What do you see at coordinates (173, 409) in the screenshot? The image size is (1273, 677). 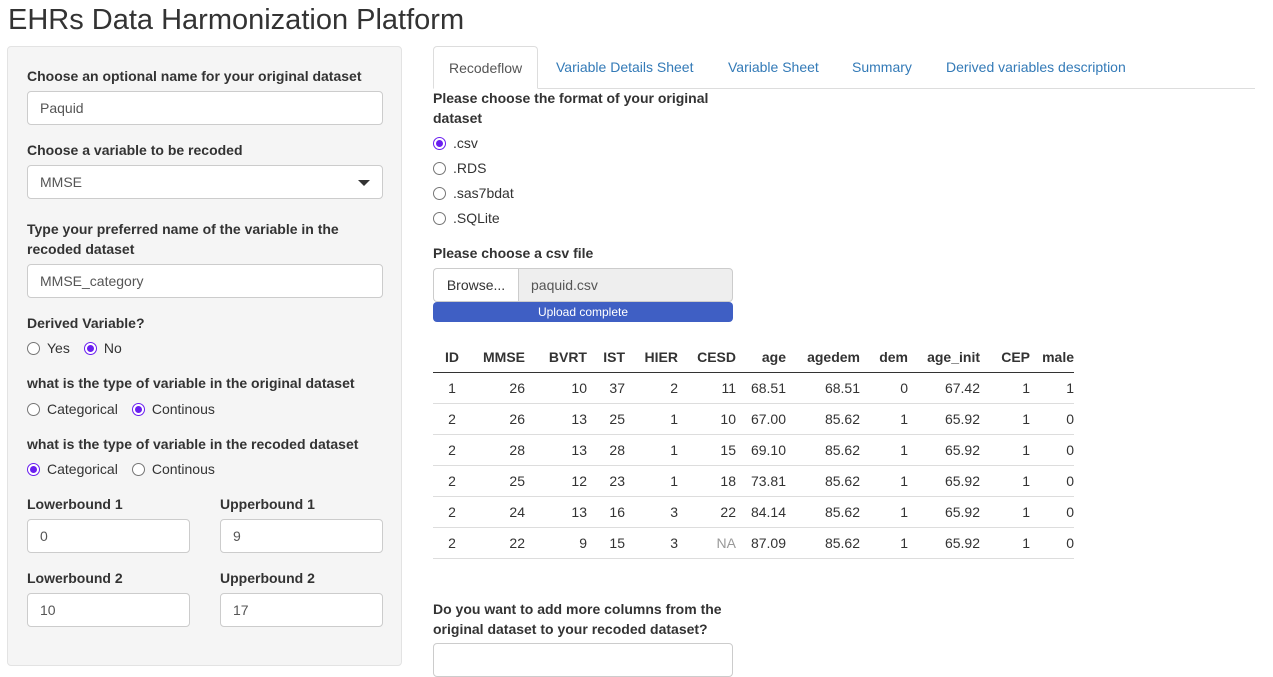 I see `orig-type-radio-continous: Continous` at bounding box center [173, 409].